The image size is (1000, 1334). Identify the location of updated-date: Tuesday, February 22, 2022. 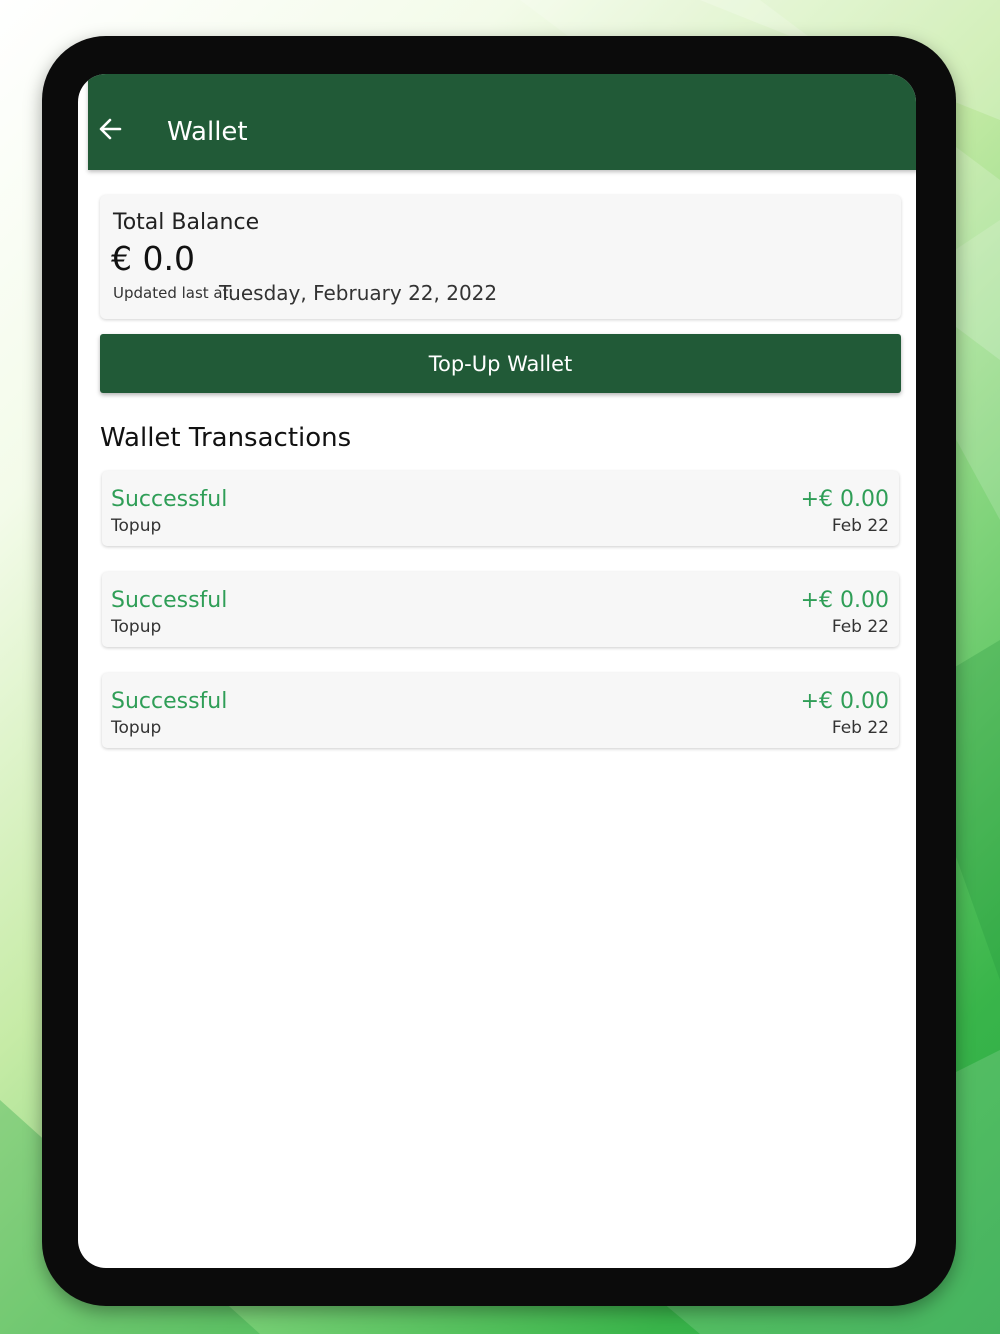
(358, 293).